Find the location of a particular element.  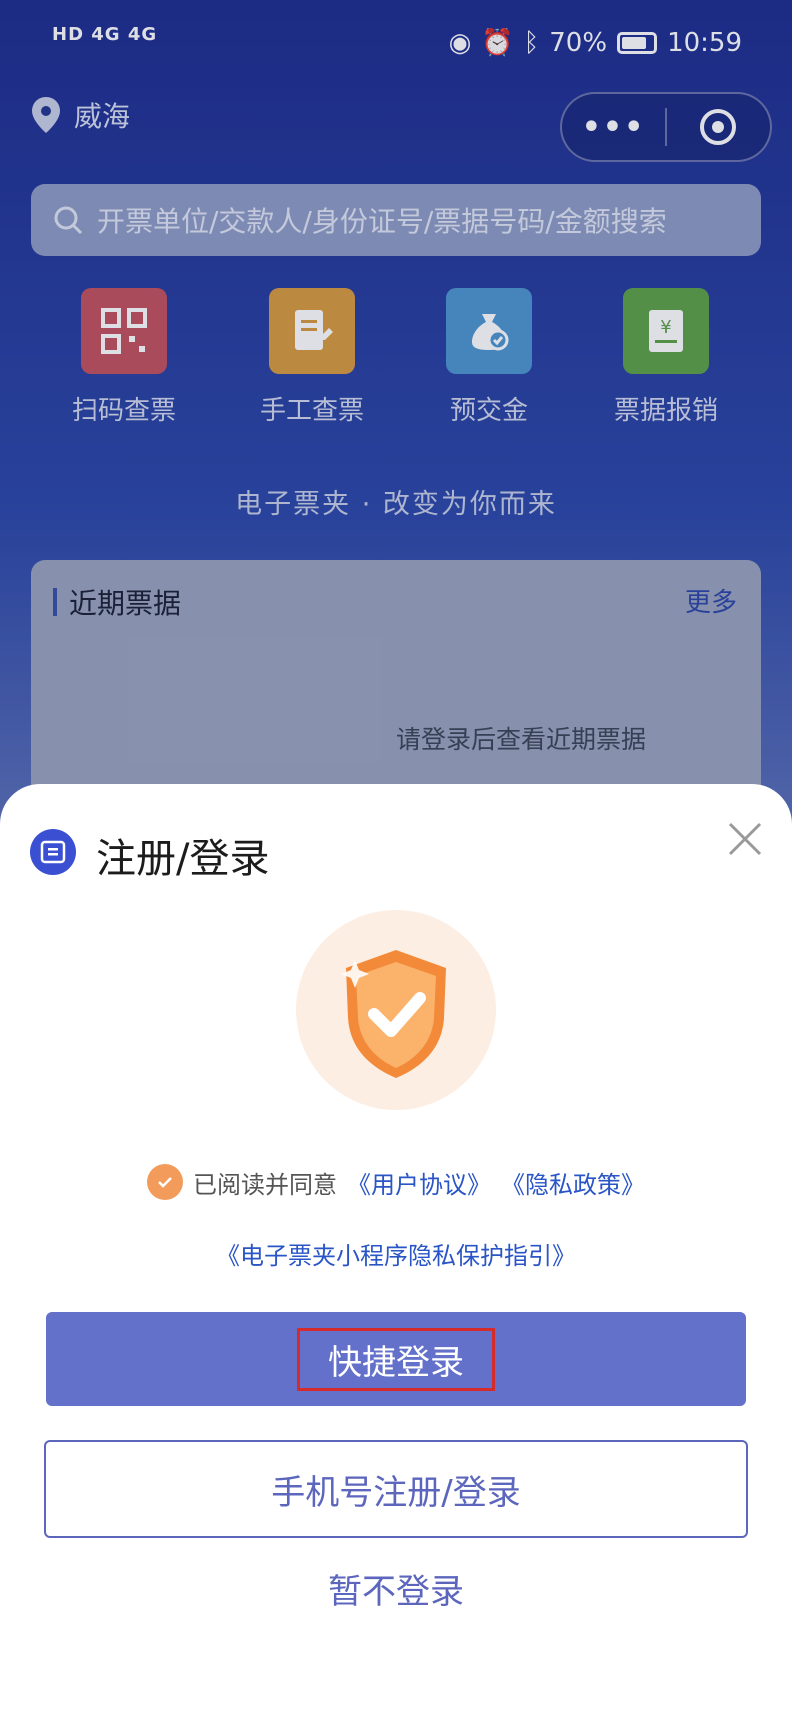

agree-prefix: 已阅读并同意 is located at coordinates (265, 1184).